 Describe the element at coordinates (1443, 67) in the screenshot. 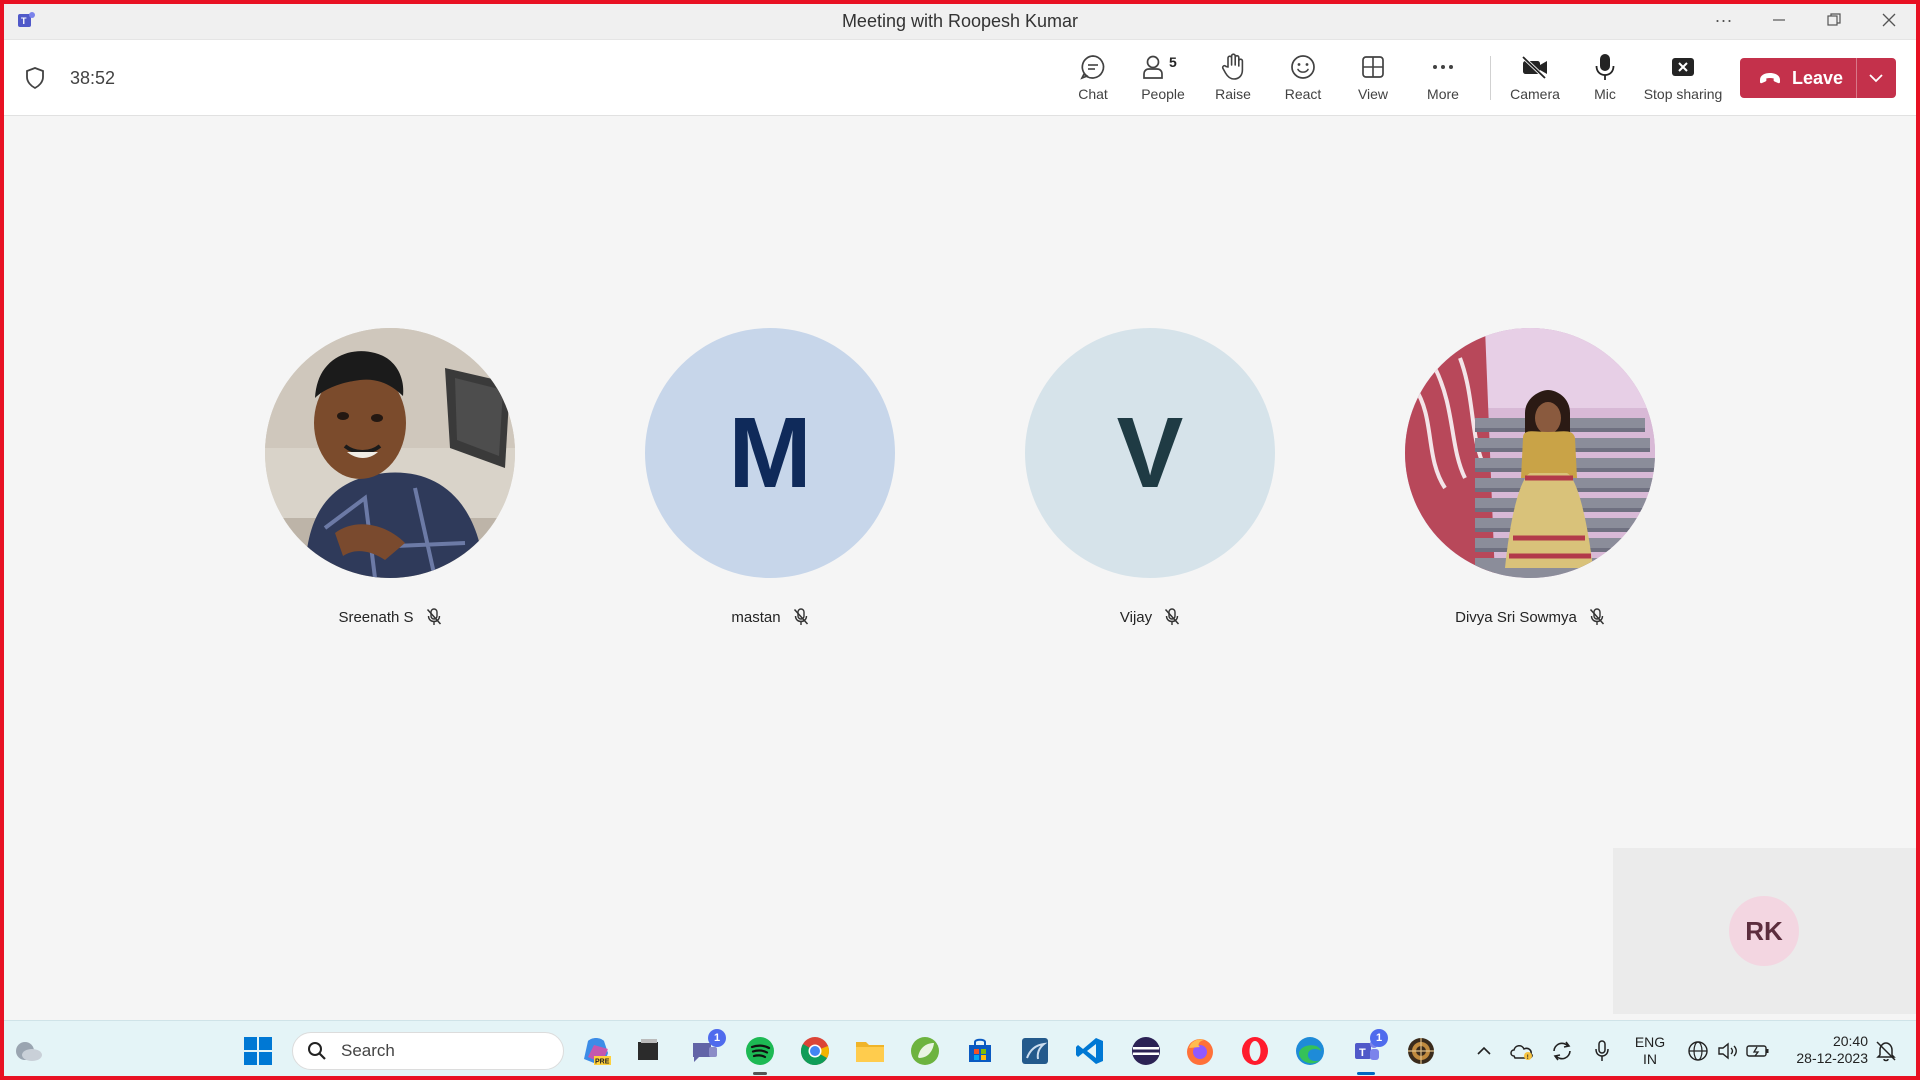

I see `more-icon` at that location.